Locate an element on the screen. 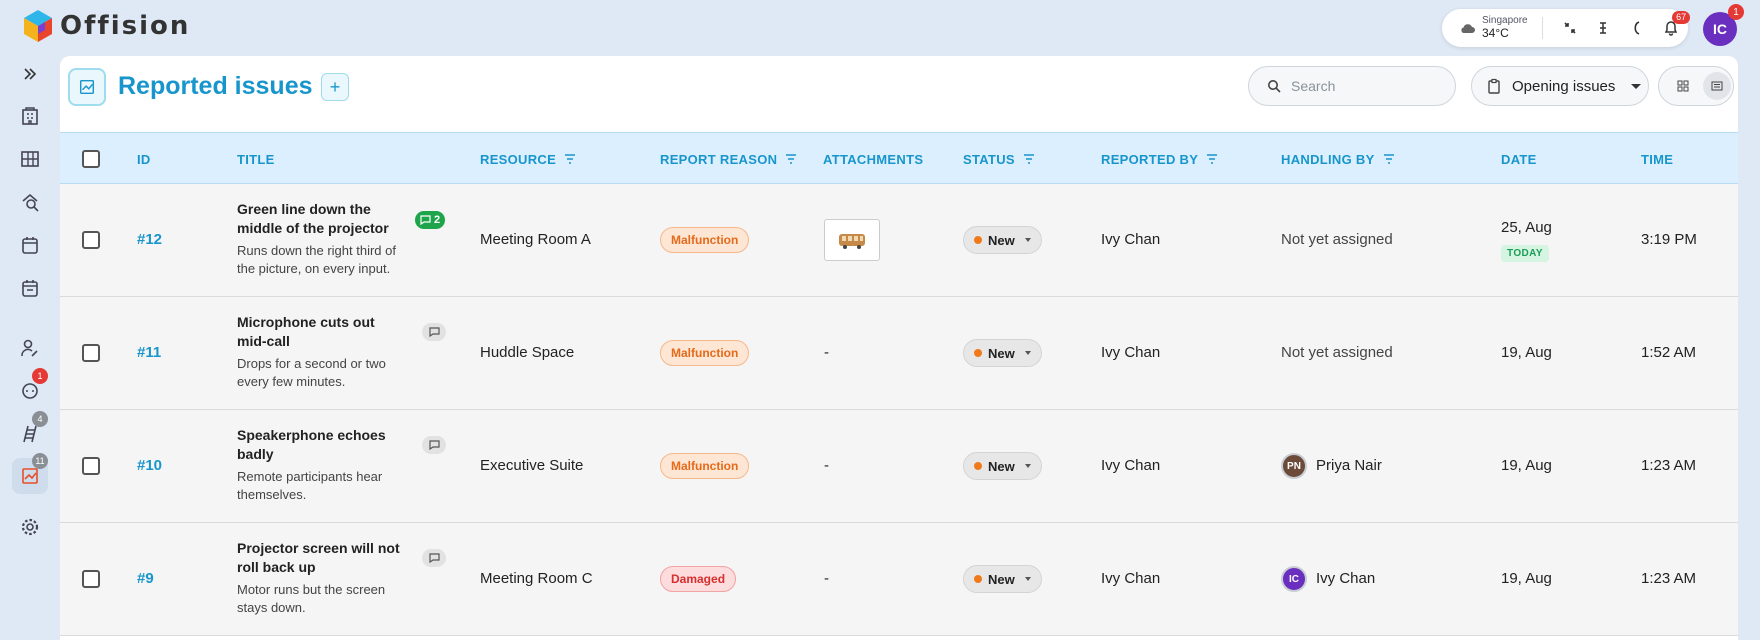 The height and width of the screenshot is (640, 1760). gear-icon is located at coordinates (30, 527).